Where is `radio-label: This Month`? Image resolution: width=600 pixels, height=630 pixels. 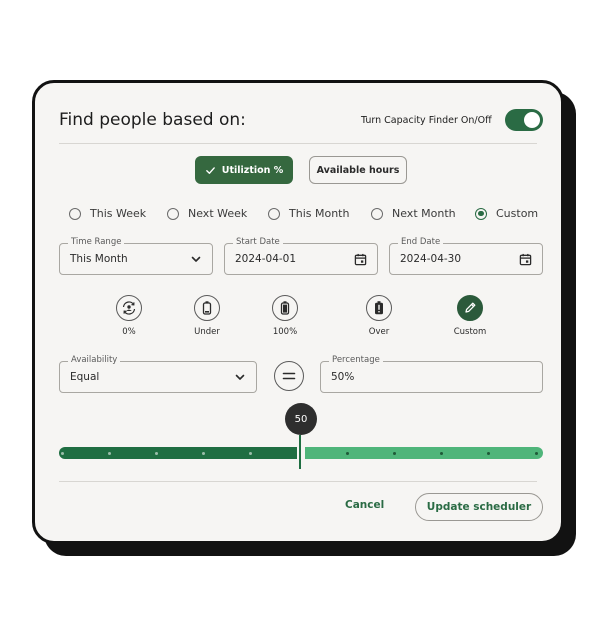 radio-label: This Month is located at coordinates (319, 213).